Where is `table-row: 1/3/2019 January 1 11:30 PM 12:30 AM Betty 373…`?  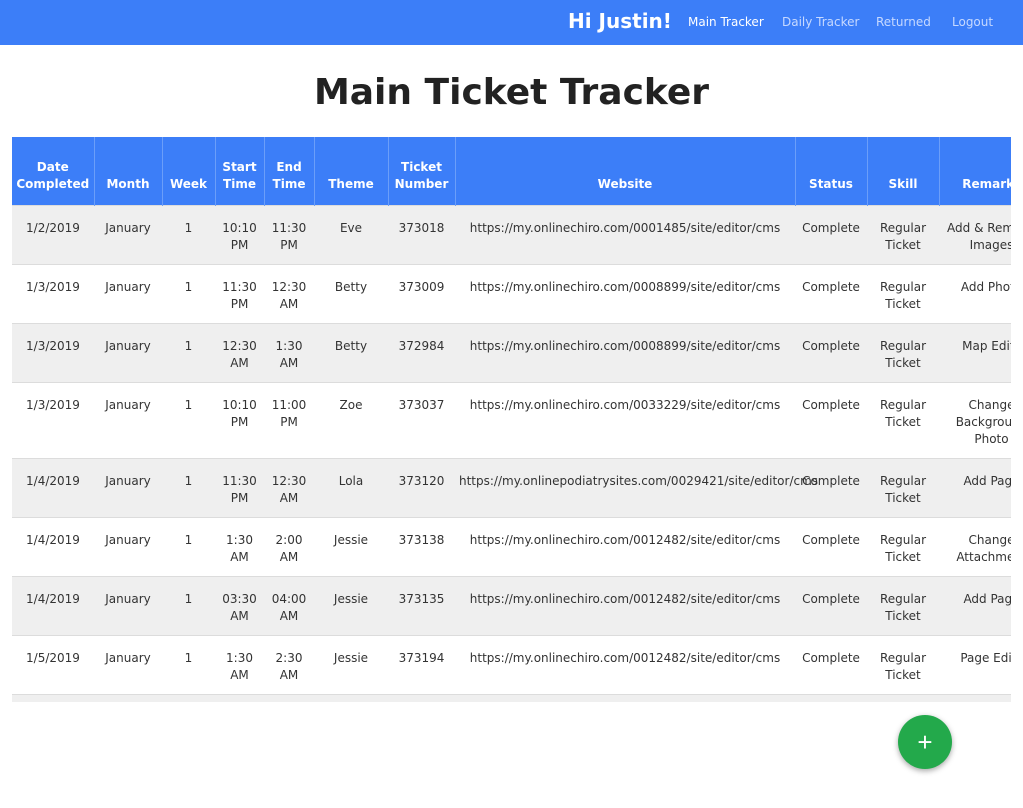
table-row: 1/3/2019 January 1 11:30 PM 12:30 AM Betty 373… is located at coordinates (511, 294).